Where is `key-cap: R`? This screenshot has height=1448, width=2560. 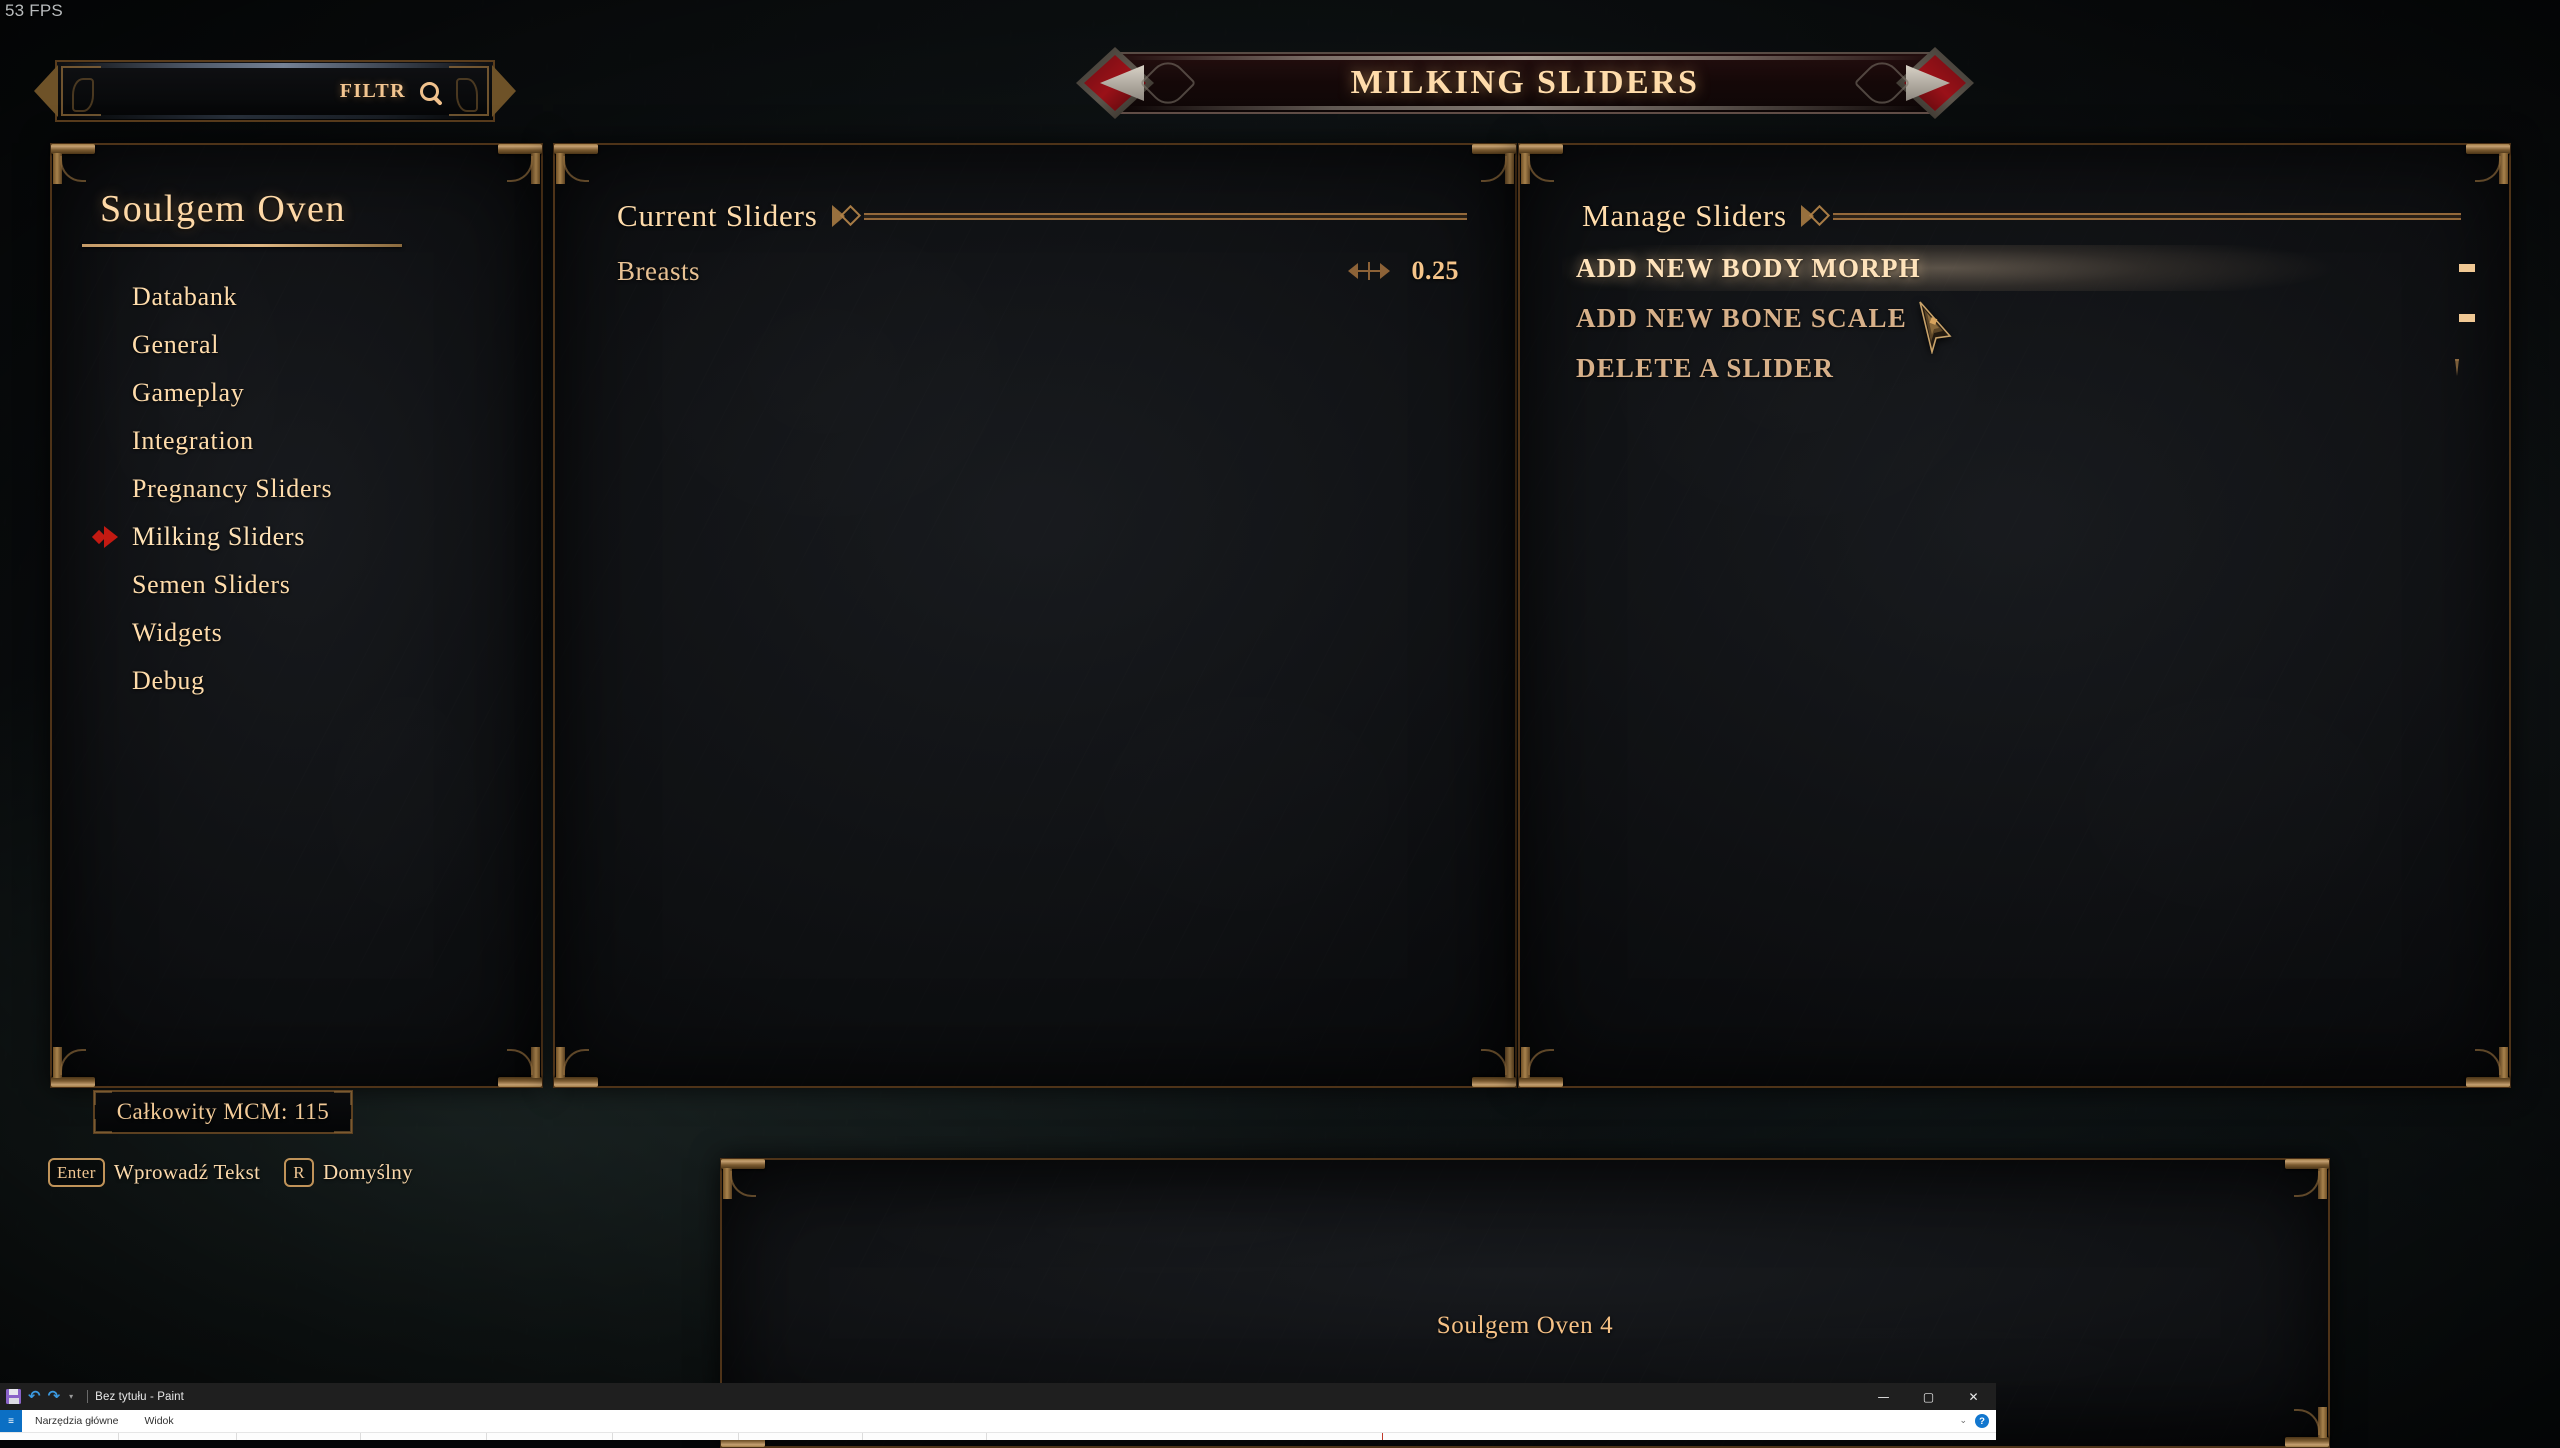
key-cap: R is located at coordinates (299, 1172).